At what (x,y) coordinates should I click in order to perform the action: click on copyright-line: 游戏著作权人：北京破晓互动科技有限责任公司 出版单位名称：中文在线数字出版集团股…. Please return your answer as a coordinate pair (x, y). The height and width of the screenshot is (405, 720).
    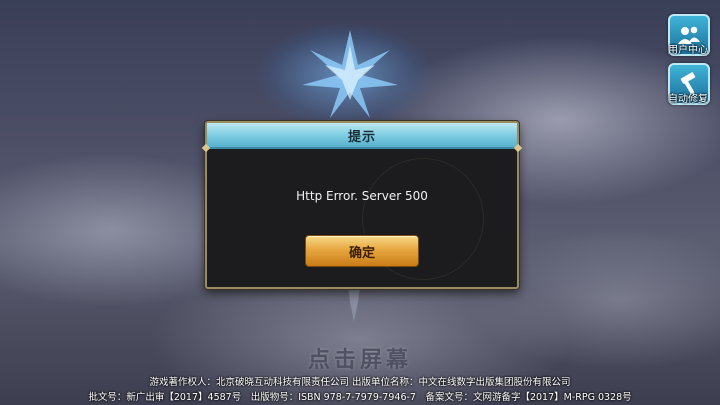
    Looking at the image, I should click on (360, 382).